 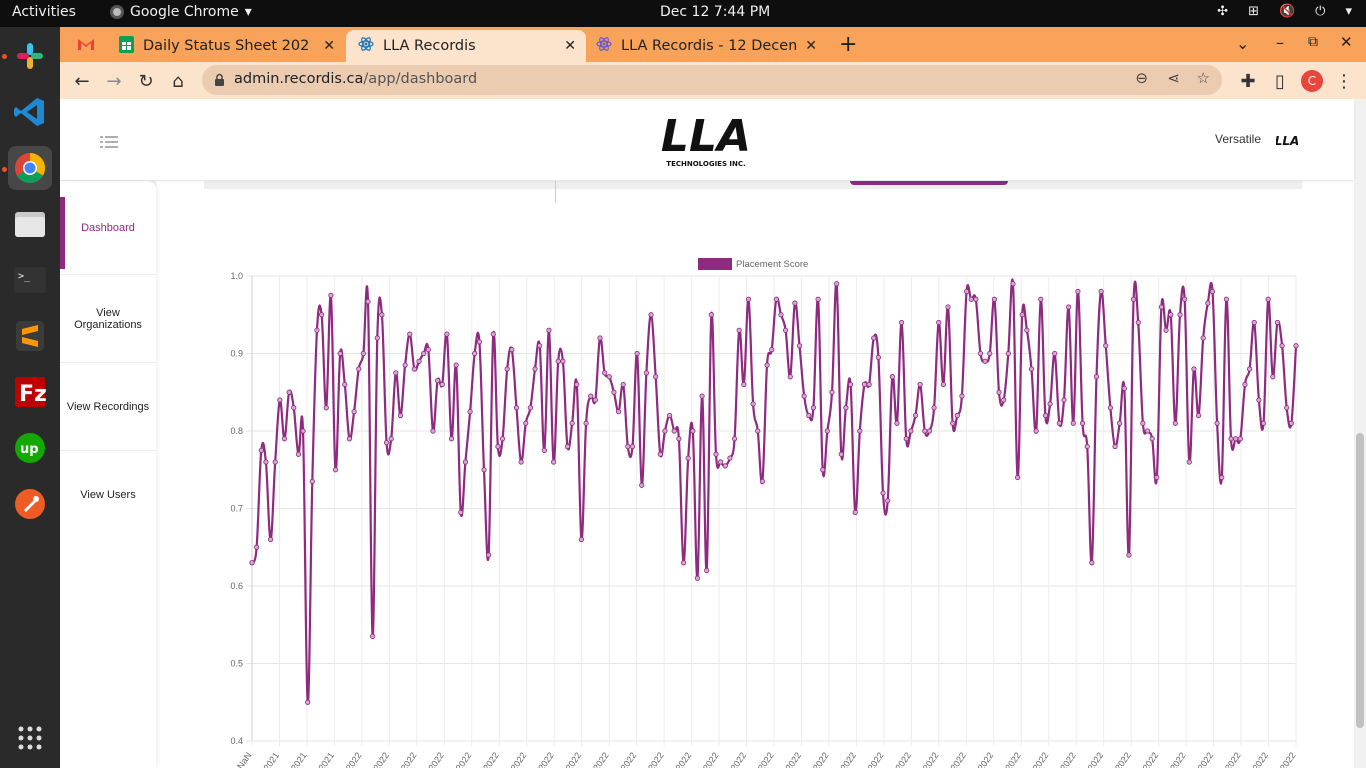 I want to click on page-scrollbar, so click(x=1360, y=433).